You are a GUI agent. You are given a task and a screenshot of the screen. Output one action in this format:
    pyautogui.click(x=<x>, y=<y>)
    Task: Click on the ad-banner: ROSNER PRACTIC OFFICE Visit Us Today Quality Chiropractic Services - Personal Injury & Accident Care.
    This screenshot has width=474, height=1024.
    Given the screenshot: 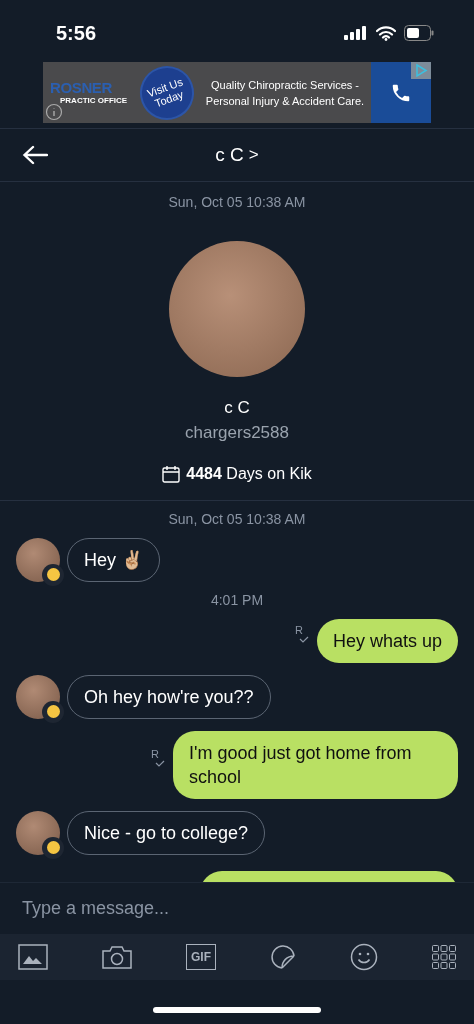 What is the action you would take?
    pyautogui.click(x=237, y=92)
    